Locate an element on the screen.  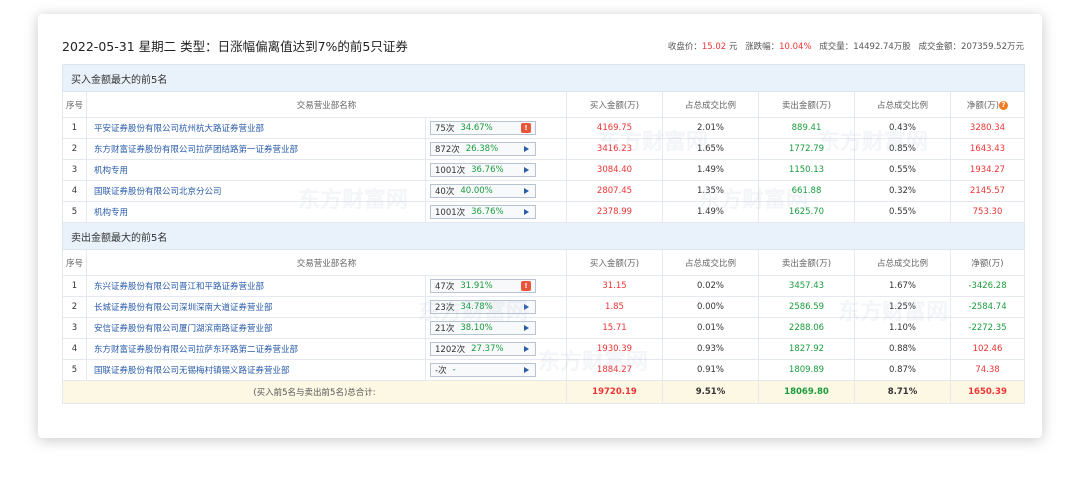
buy-amount: 15.71 is located at coordinates (614, 328).